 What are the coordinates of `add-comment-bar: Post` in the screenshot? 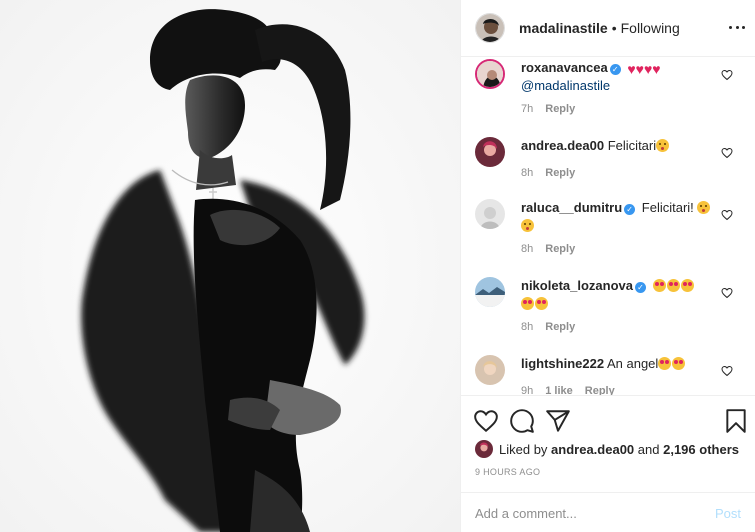 It's located at (608, 512).